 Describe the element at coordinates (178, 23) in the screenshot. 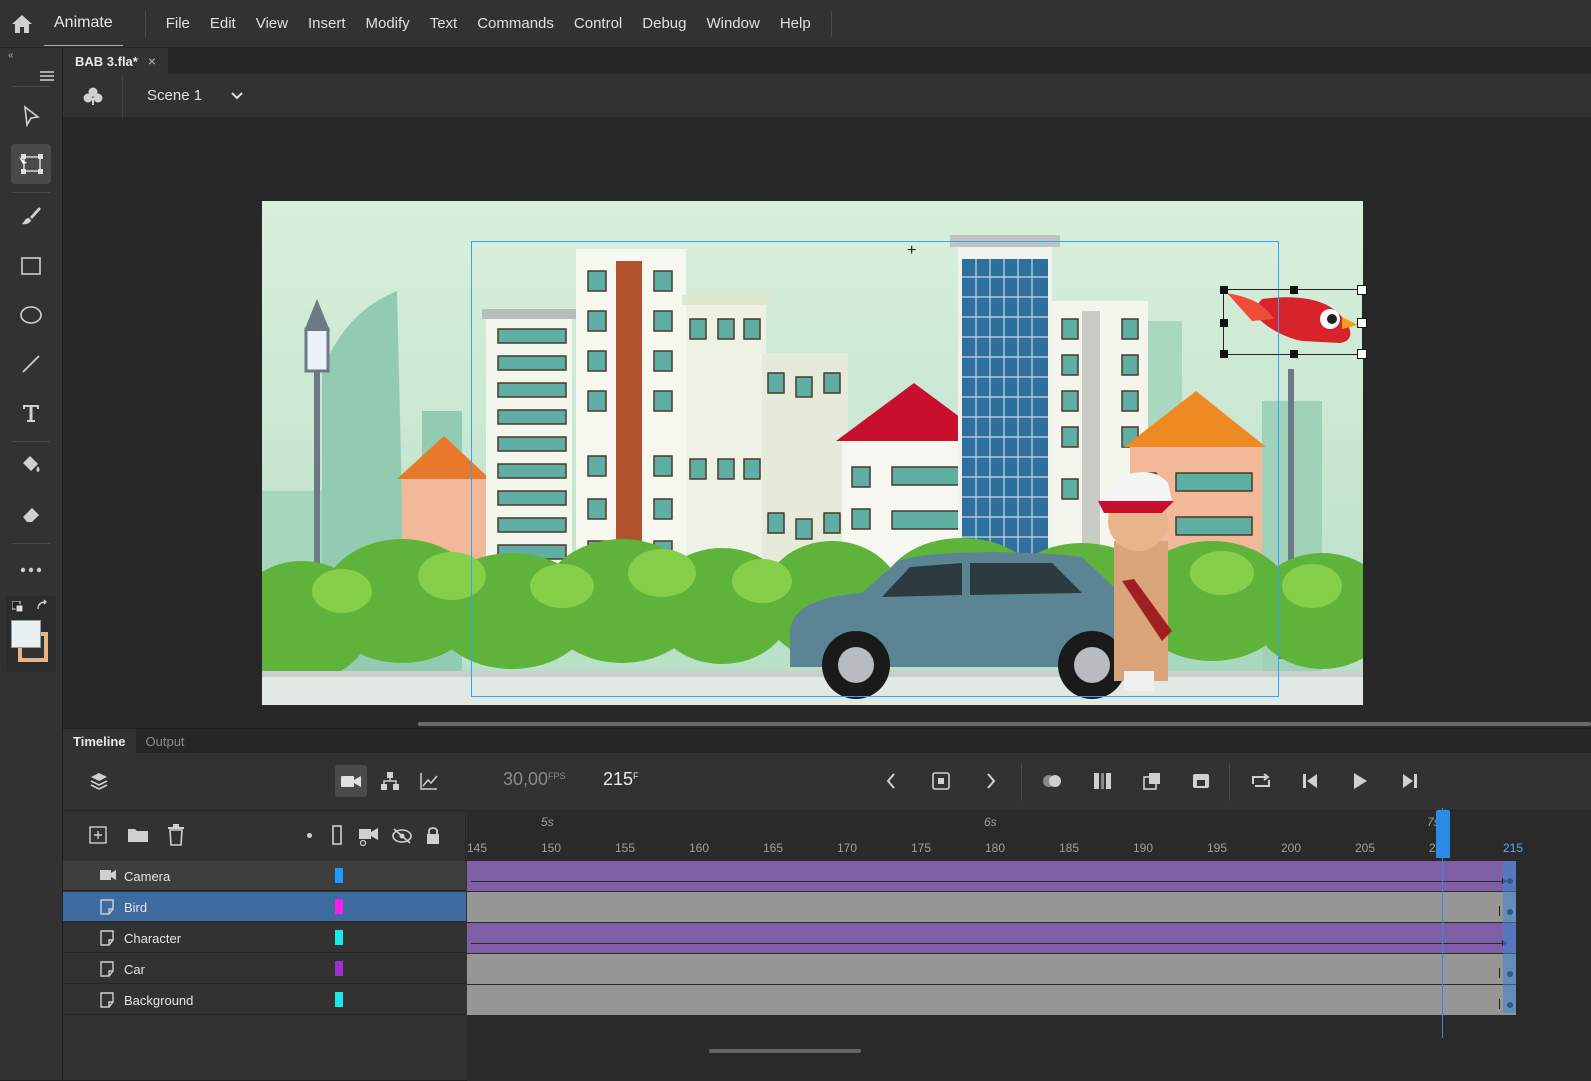

I see `menu-file: File` at that location.